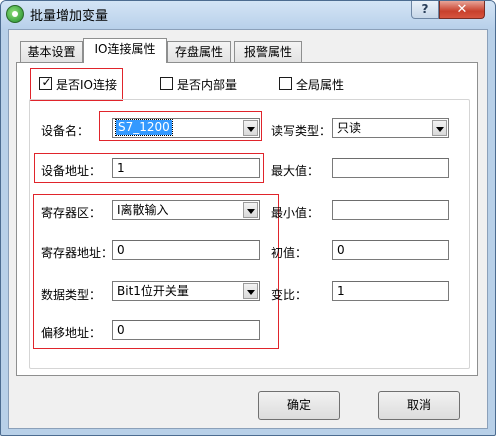 The image size is (496, 436). What do you see at coordinates (69, 16) in the screenshot?
I see `window-title: 批量增加变量` at bounding box center [69, 16].